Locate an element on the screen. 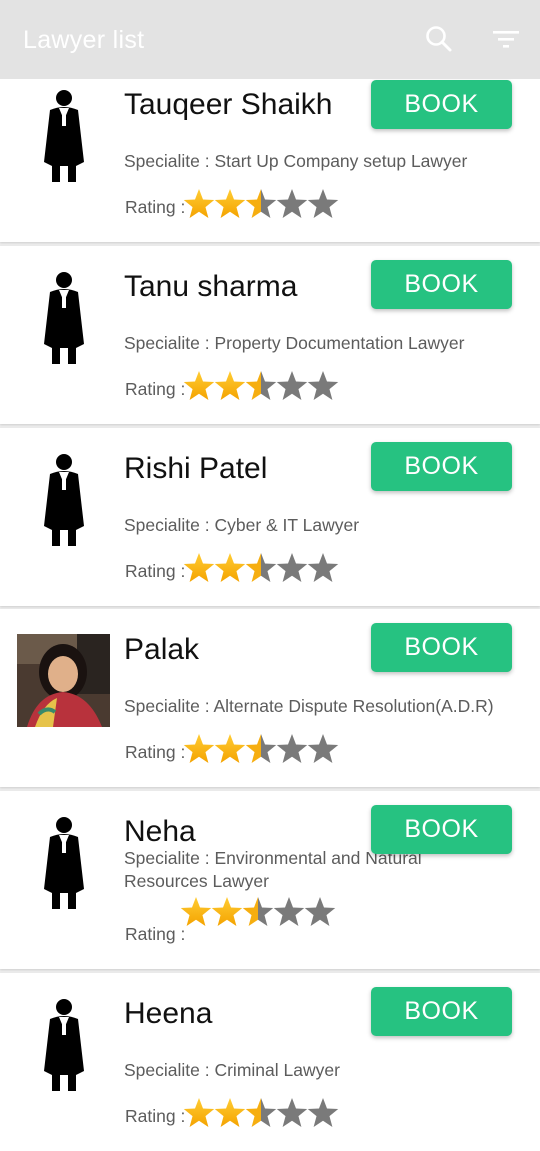 Image resolution: width=540 pixels, height=1151 pixels. lawyer-photo is located at coordinates (63, 680).